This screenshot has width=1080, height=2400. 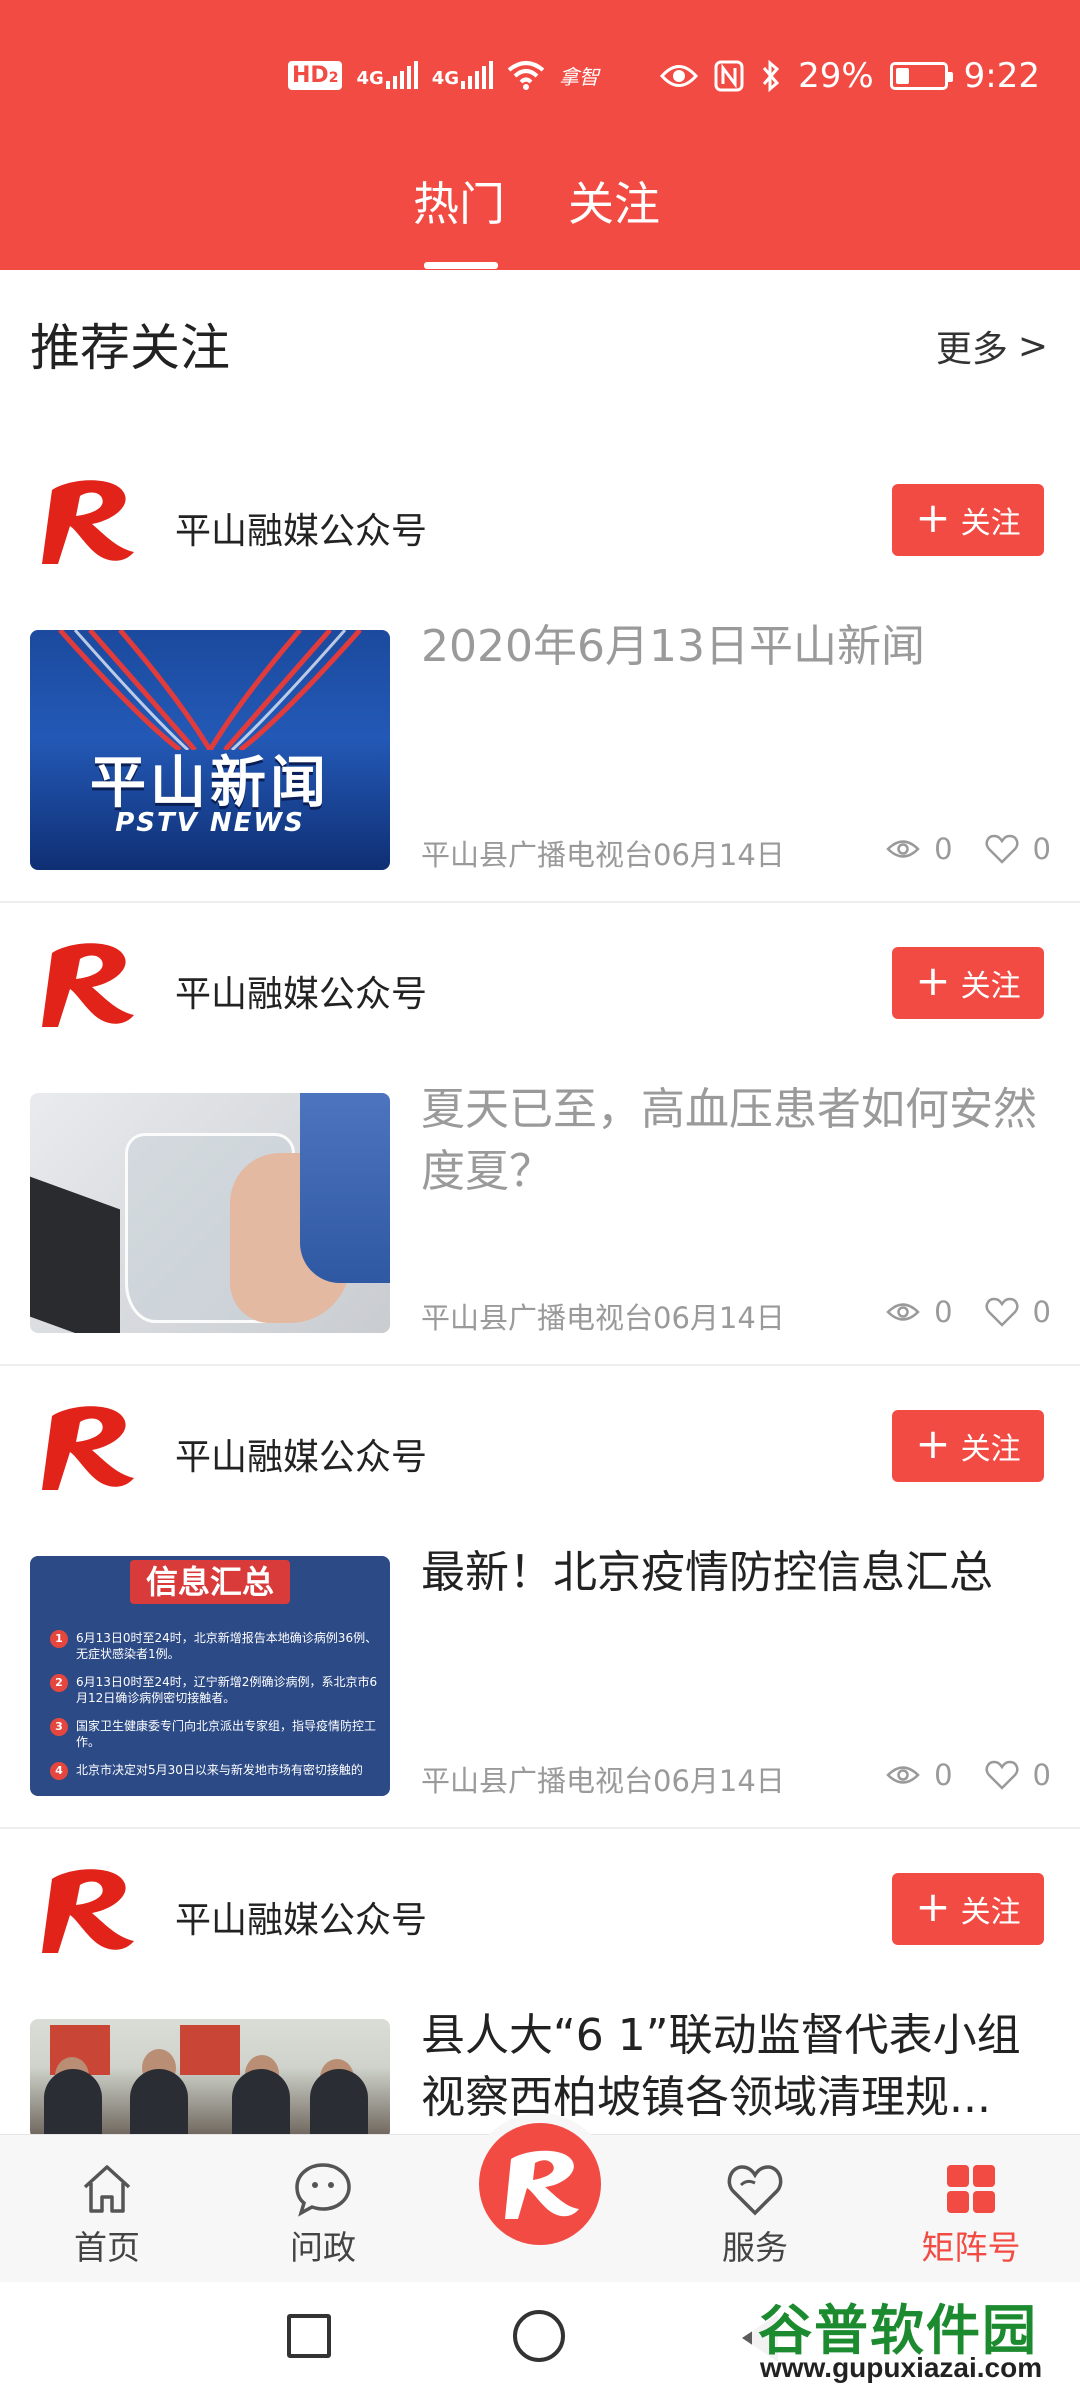 I want to click on article-title: 最新！北京疫情防控信息汇总, so click(x=736, y=1573).